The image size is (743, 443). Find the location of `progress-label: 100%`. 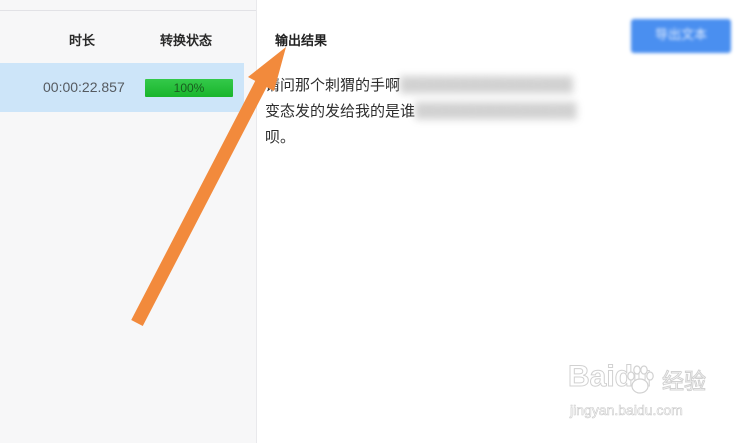

progress-label: 100% is located at coordinates (189, 88).